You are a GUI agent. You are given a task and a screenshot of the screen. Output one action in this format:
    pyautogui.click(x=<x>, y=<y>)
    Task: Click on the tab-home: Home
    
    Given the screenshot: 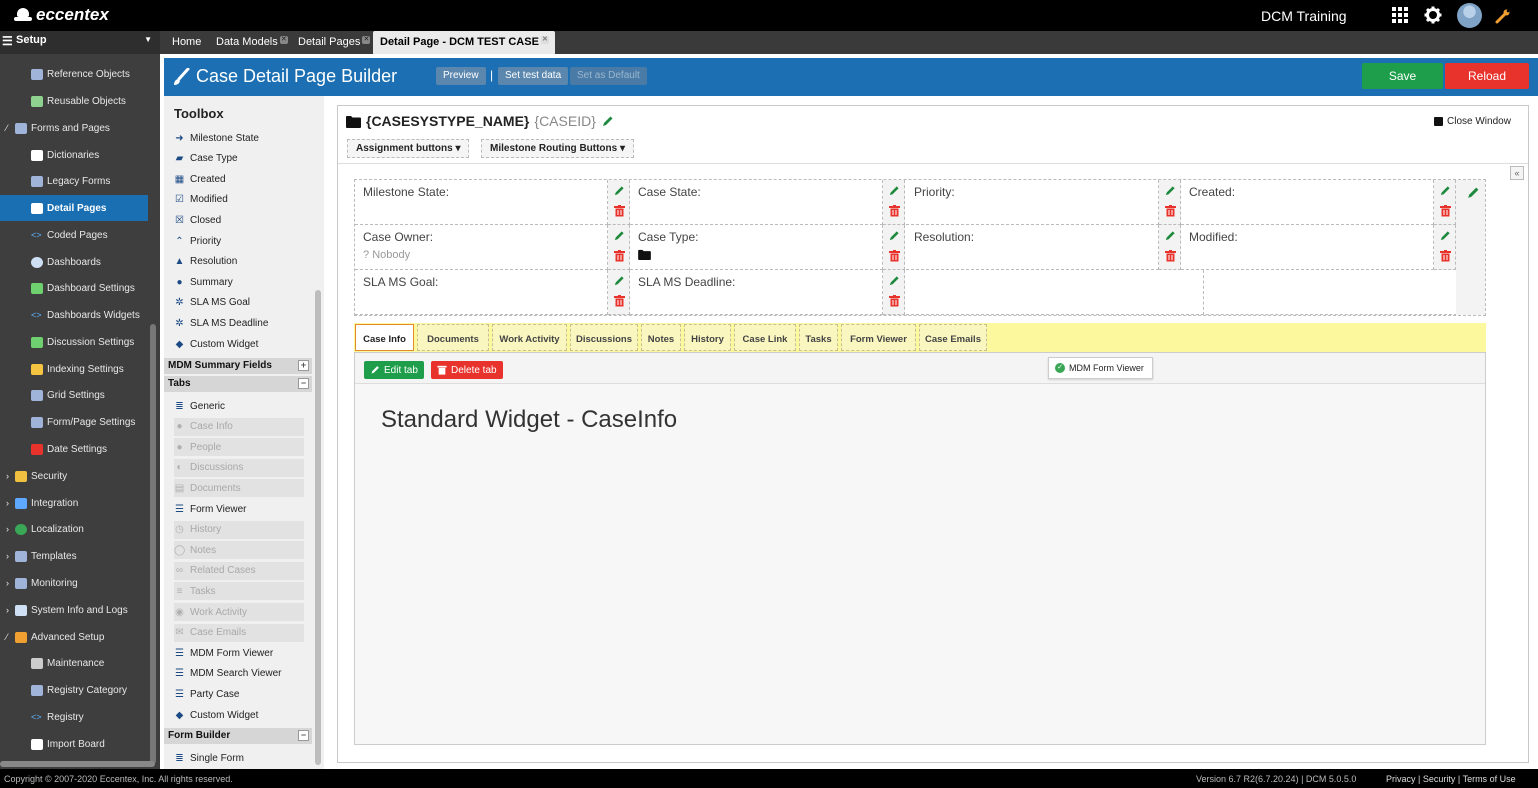 What is the action you would take?
    pyautogui.click(x=186, y=42)
    